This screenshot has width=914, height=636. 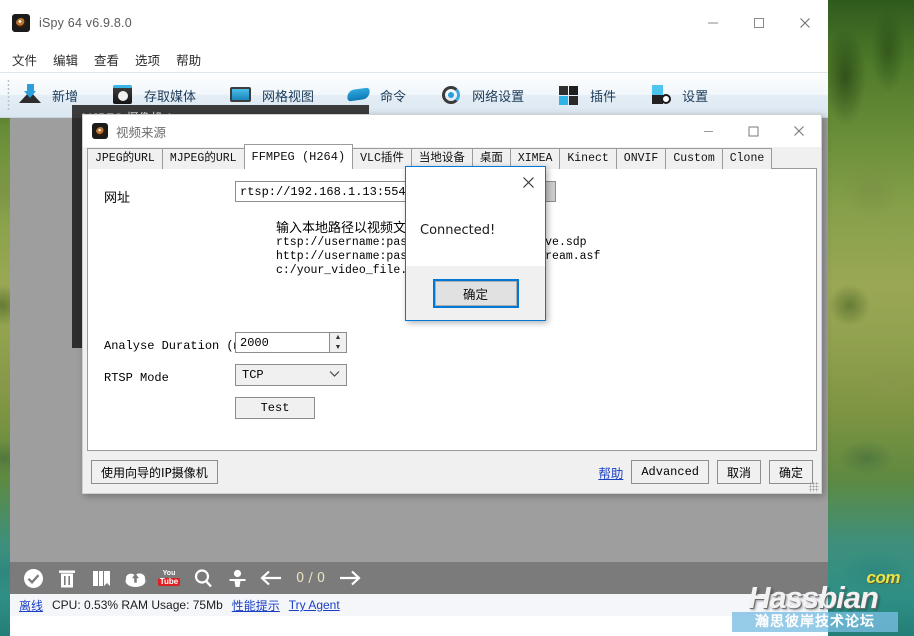 I want to click on main-titlebar: iSpy 64 v6.9.8.0, so click(x=414, y=23).